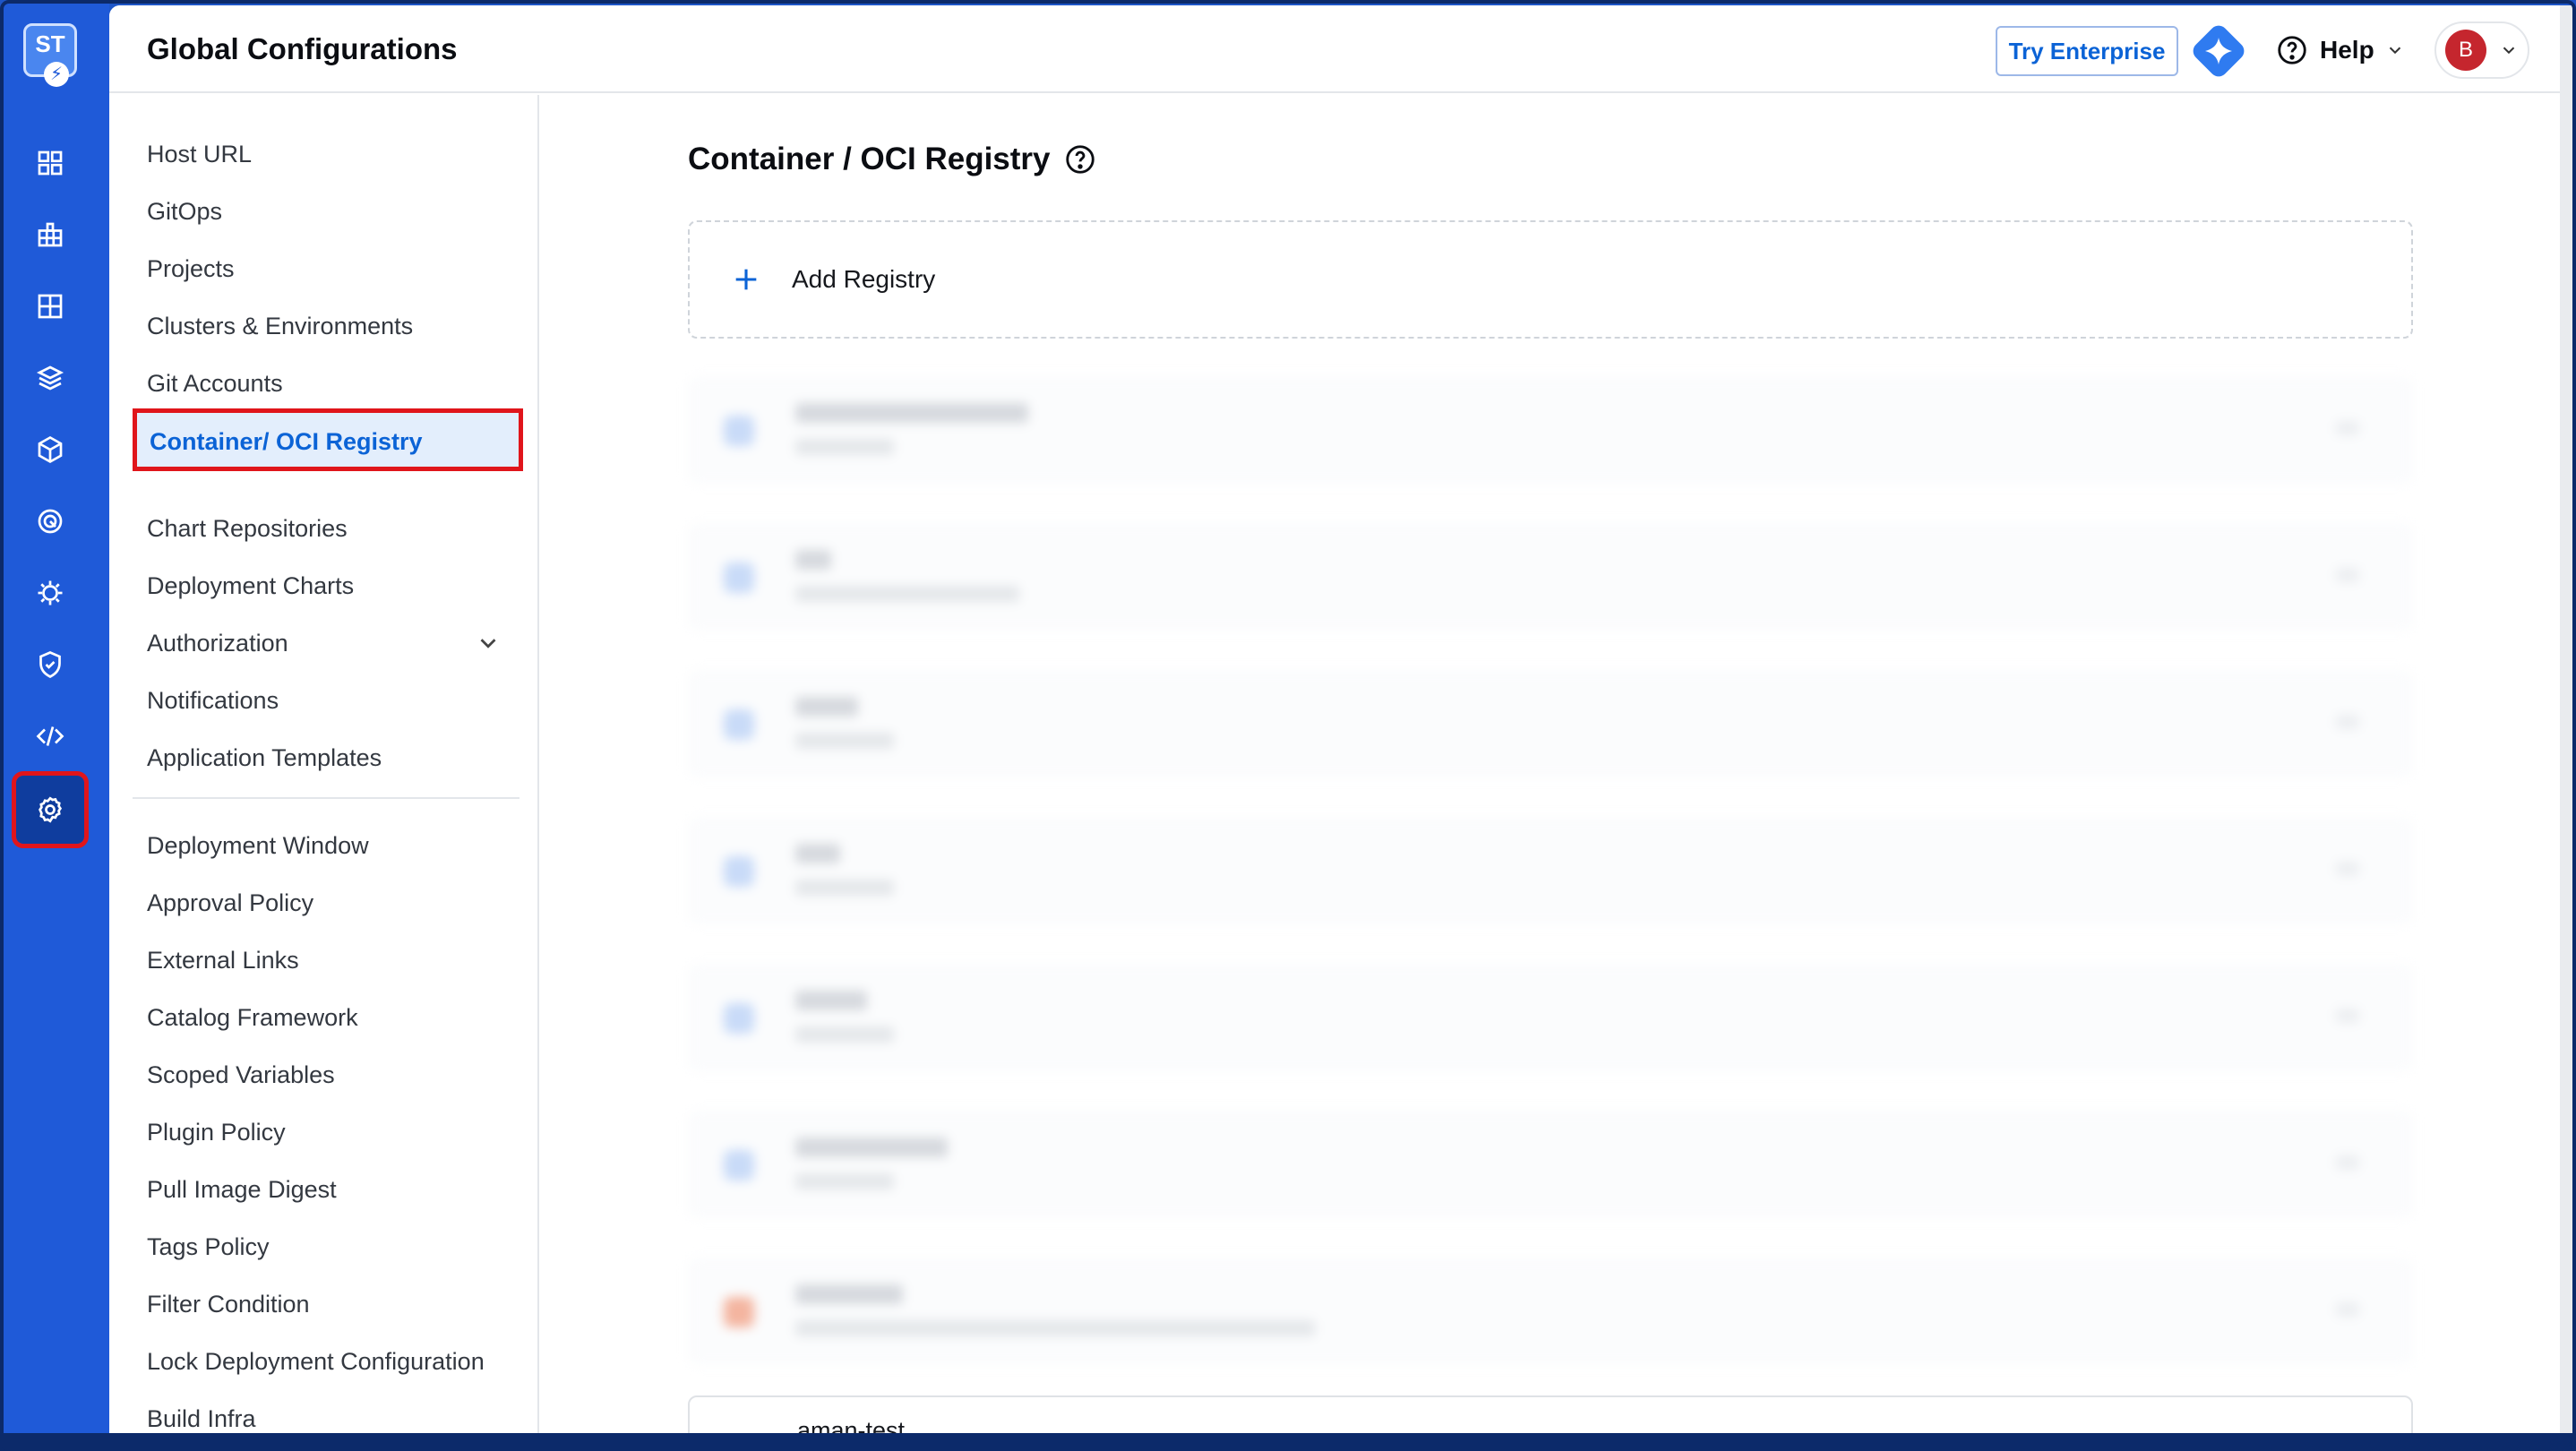 The image size is (2576, 1451). I want to click on help-menu: Help, so click(2340, 50).